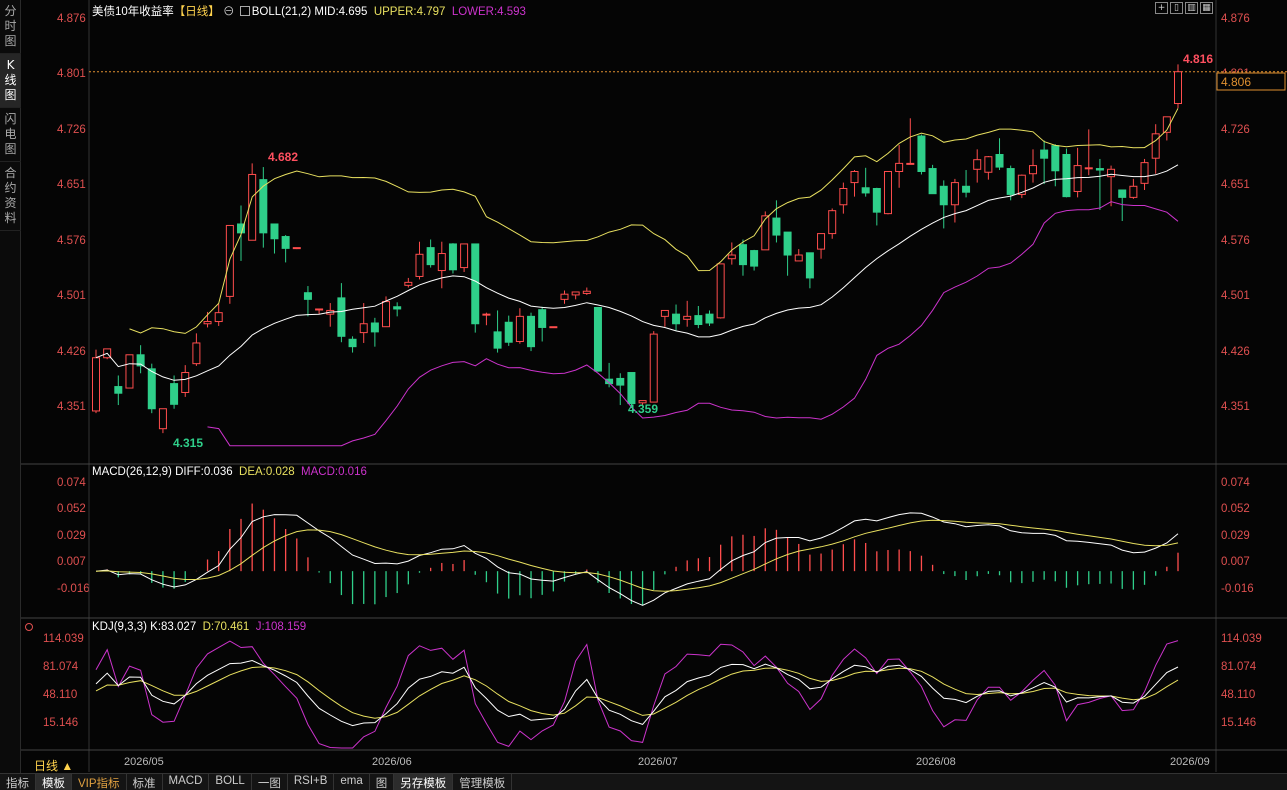  What do you see at coordinates (283, 157) in the screenshot?
I see `peak-price-label: 4.682` at bounding box center [283, 157].